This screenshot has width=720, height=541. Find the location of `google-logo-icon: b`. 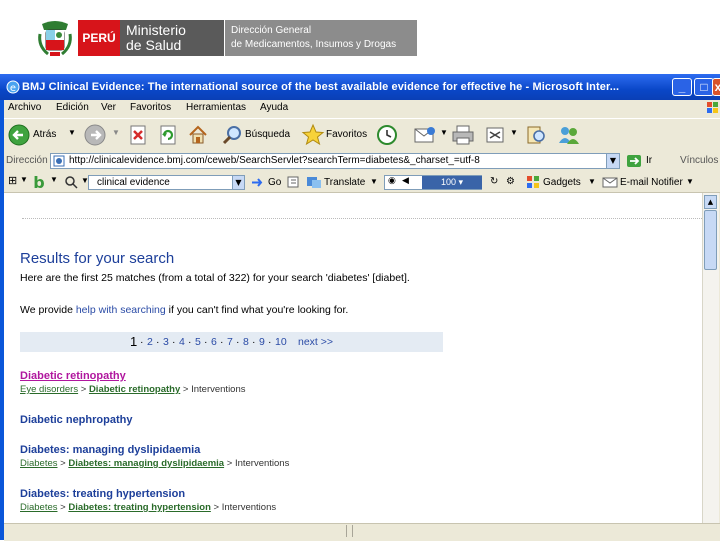

google-logo-icon: b is located at coordinates (39, 181).